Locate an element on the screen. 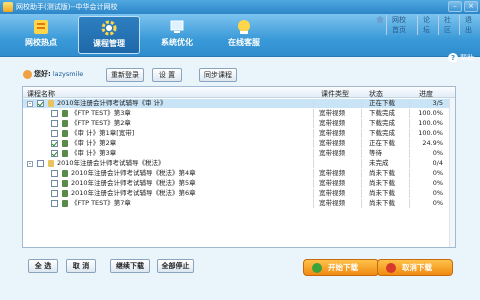 Image resolution: width=480 pixels, height=300 pixels. user-info: 您好: lazysmile is located at coordinates (53, 74).